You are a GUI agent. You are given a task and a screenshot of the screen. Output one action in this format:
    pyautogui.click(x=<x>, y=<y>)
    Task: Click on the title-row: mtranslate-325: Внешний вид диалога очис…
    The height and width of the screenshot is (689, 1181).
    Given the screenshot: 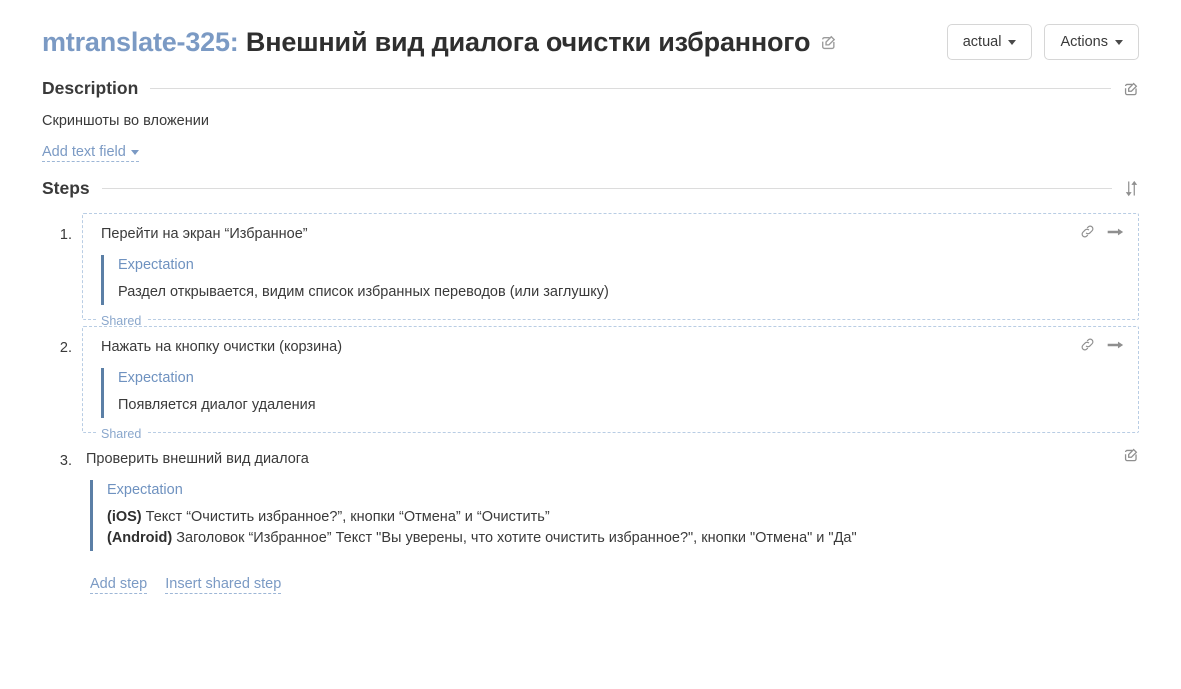 What is the action you would take?
    pyautogui.click(x=590, y=31)
    